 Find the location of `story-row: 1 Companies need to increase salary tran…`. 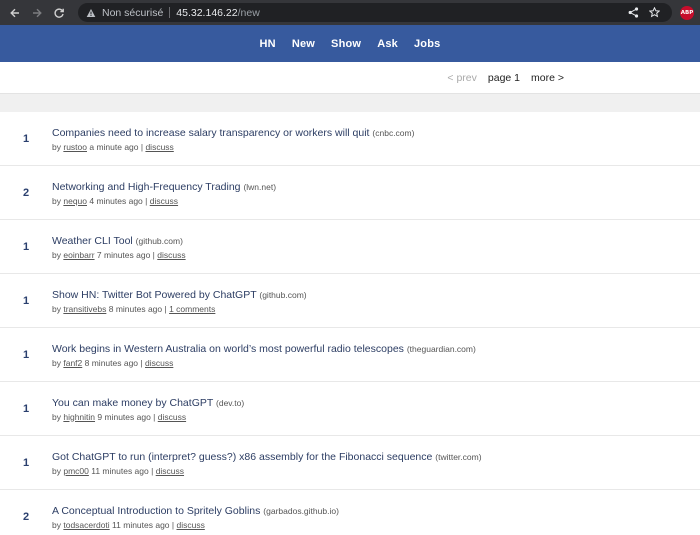

story-row: 1 Companies need to increase salary tran… is located at coordinates (350, 139).